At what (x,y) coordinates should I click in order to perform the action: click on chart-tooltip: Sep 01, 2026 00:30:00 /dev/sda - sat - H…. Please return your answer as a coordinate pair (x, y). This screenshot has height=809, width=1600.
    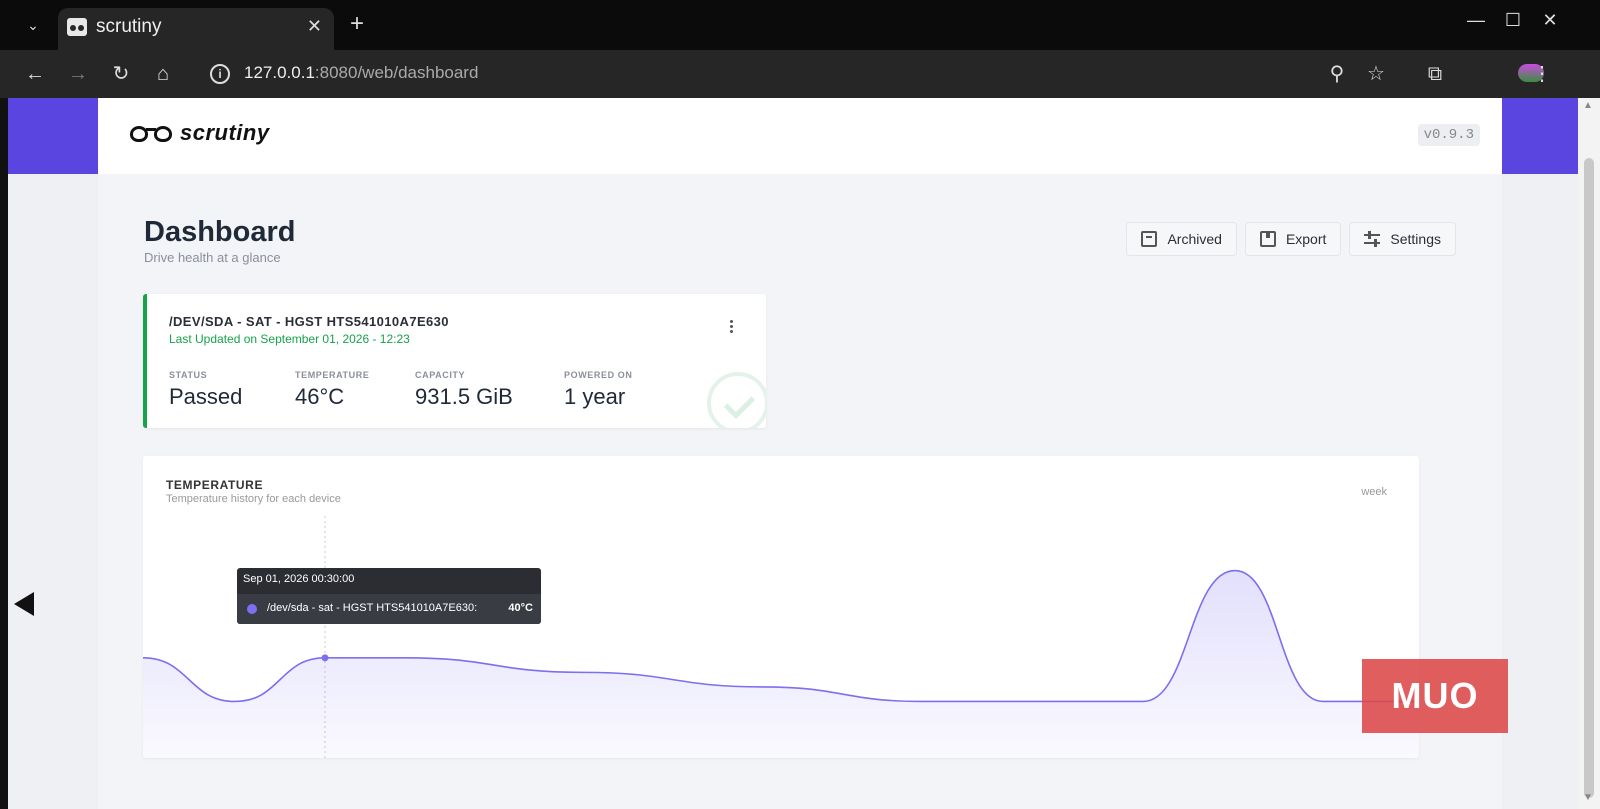
    Looking at the image, I should click on (389, 596).